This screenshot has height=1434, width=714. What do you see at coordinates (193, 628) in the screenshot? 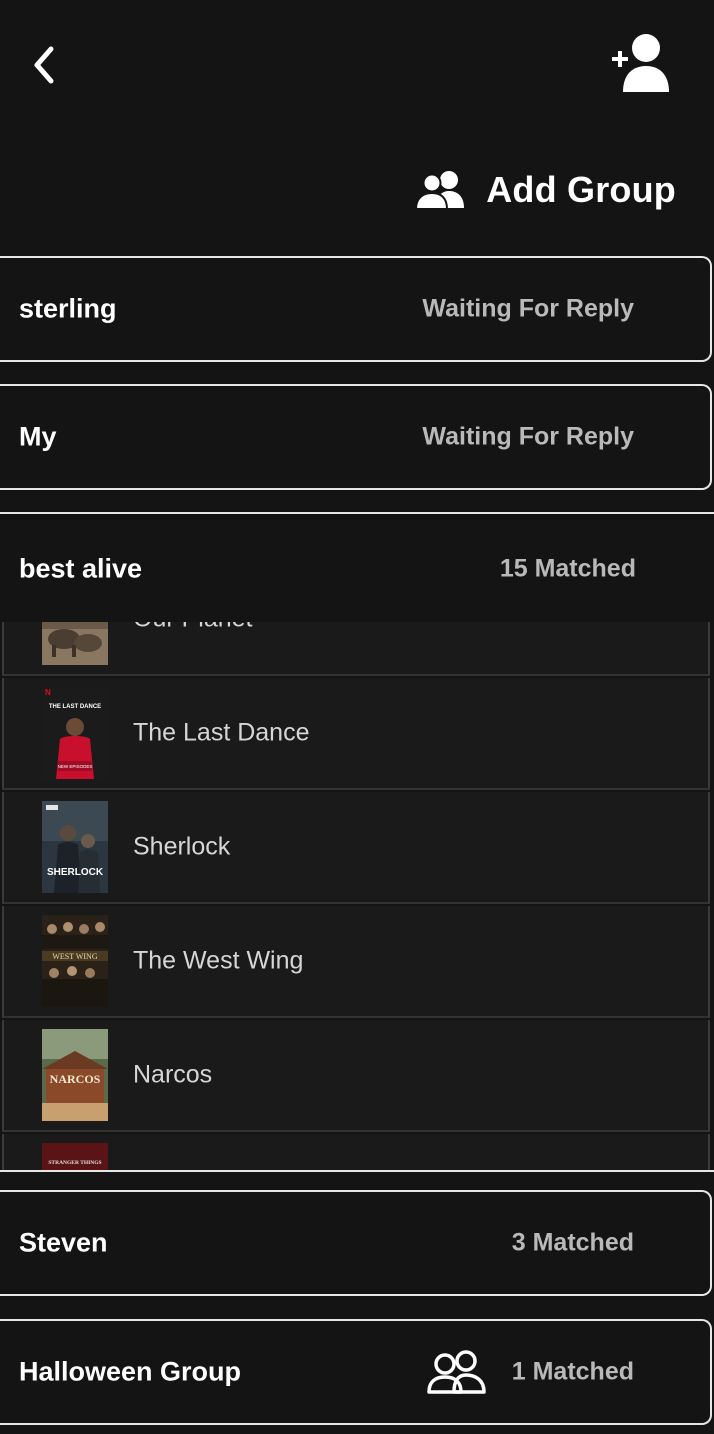
I see `show-title: Our Planet` at bounding box center [193, 628].